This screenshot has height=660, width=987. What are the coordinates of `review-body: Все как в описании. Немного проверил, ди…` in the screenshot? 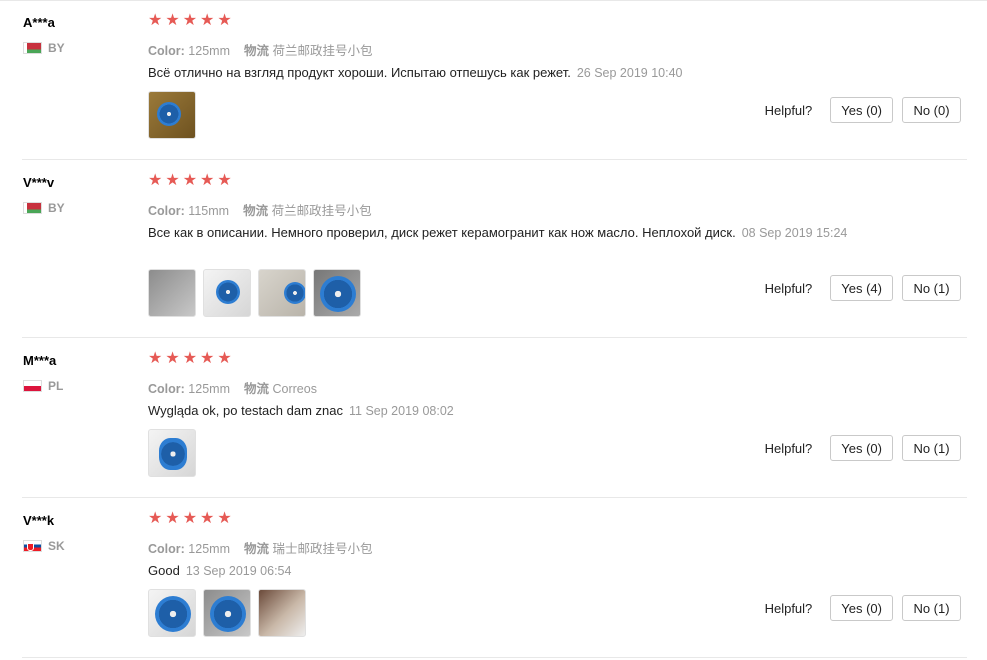 It's located at (442, 232).